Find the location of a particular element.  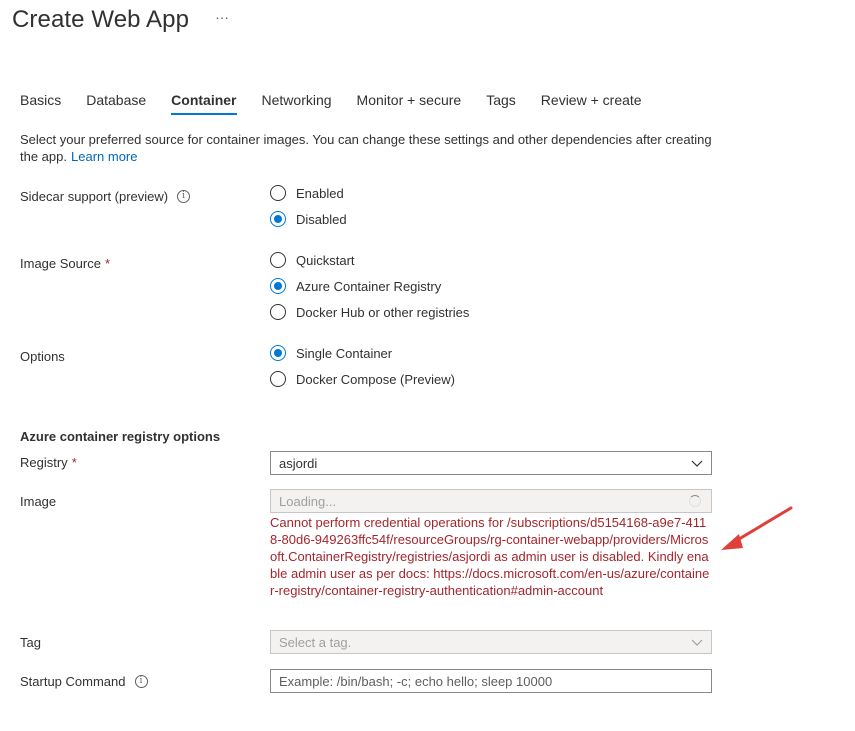

acr-radio: Azure Container Registry is located at coordinates (369, 286).